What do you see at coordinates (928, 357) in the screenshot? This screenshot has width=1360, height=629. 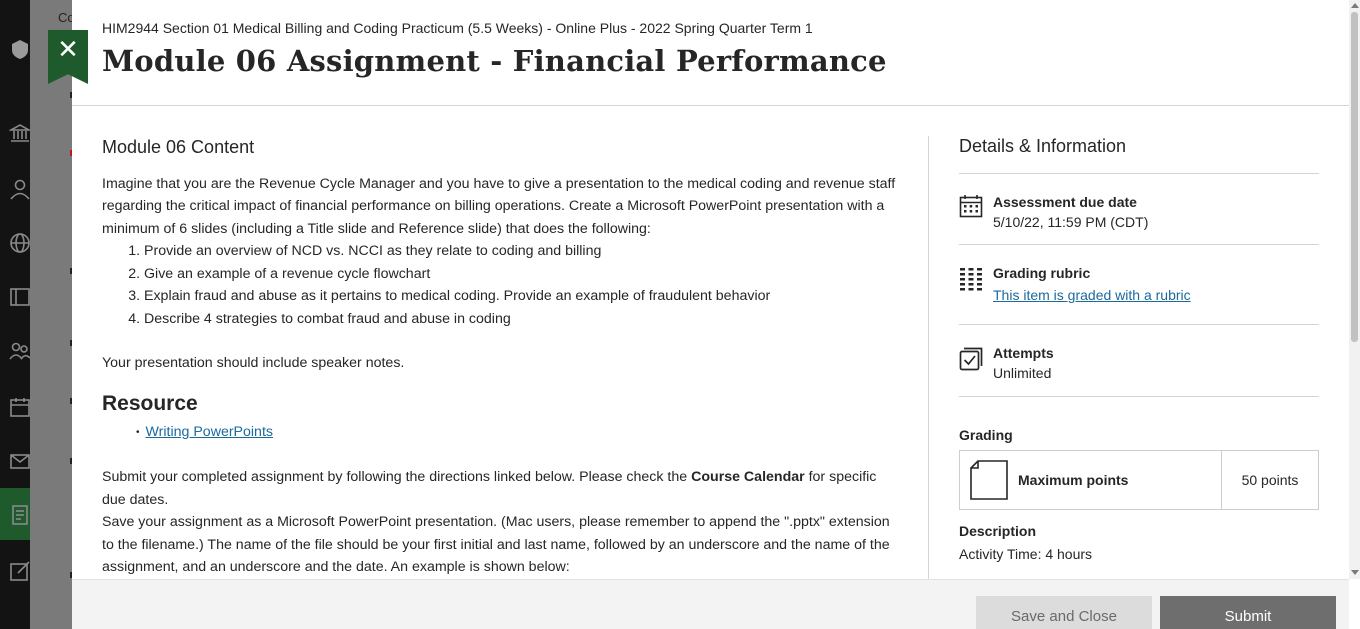 I see `column-divider` at bounding box center [928, 357].